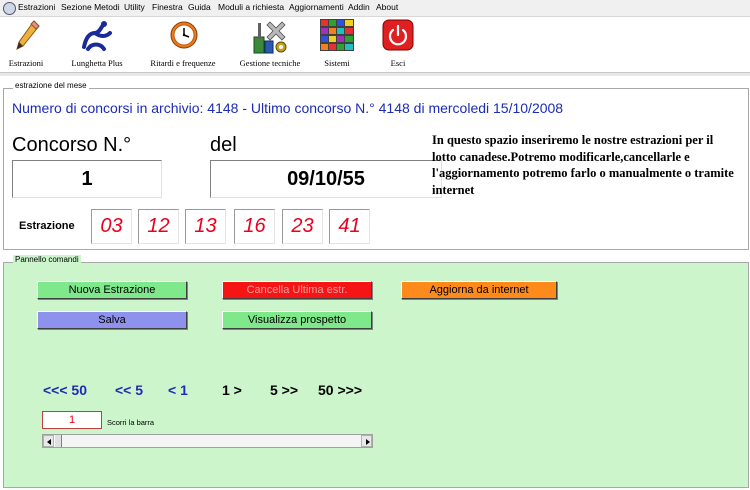 The height and width of the screenshot is (490, 750). I want to click on toolbar-estrazioni-label: Estrazioni, so click(26, 63).